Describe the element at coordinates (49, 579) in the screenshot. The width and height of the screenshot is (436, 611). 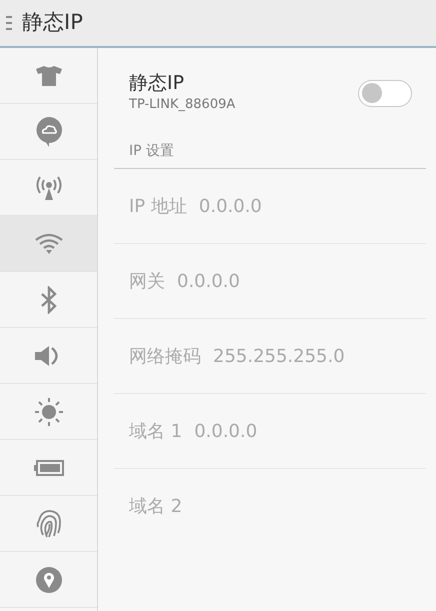
I see `location-pin-icon` at that location.